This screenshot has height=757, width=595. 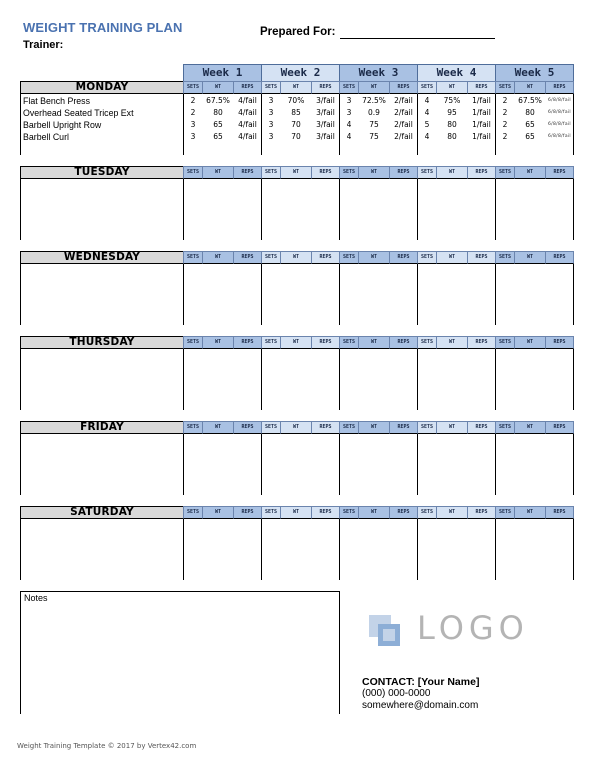 What do you see at coordinates (452, 113) in the screenshot?
I see `cell-wt: 95` at bounding box center [452, 113].